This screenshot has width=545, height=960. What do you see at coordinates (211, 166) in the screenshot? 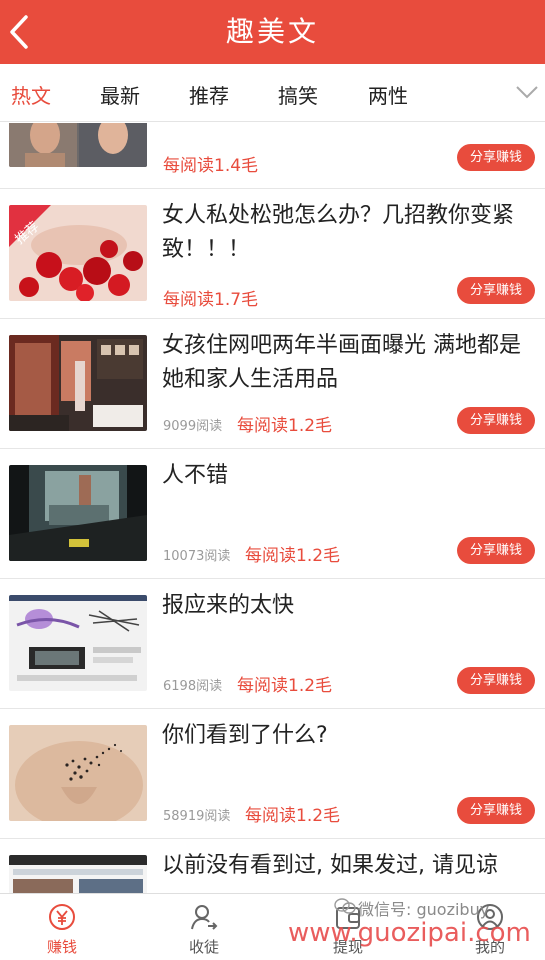
I see `reward-rate: 每阅读1.4毛` at bounding box center [211, 166].